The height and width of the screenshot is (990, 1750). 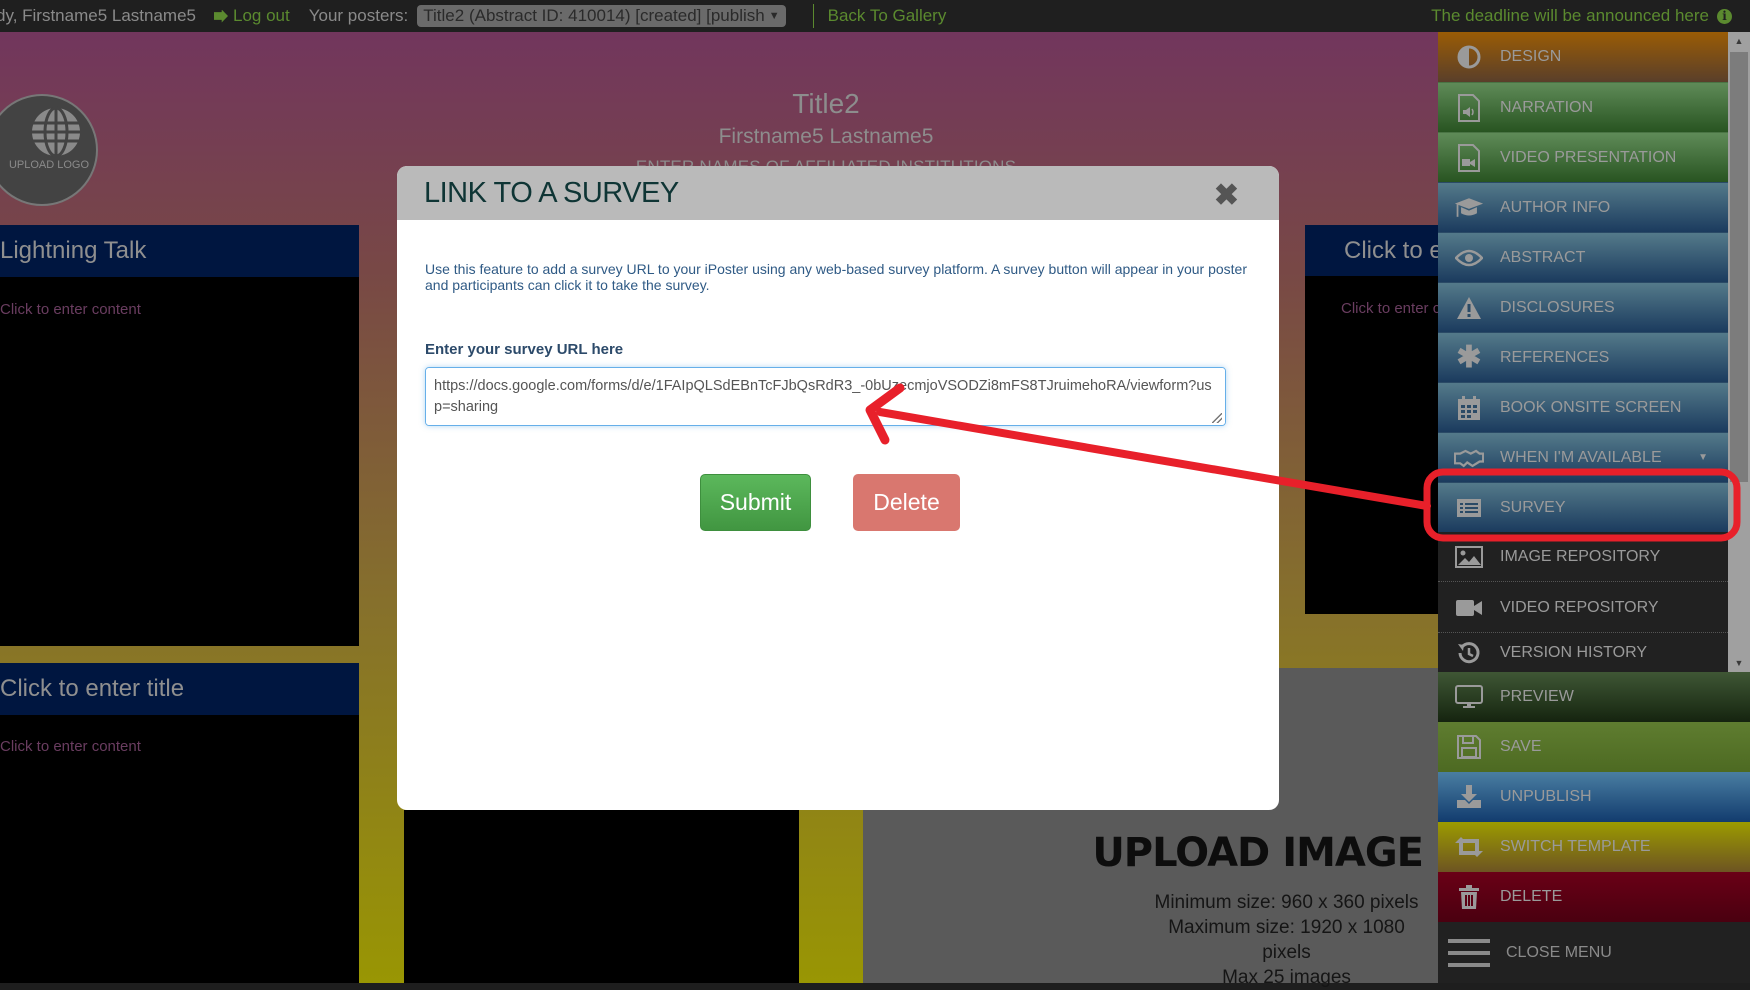 What do you see at coordinates (73, 250) in the screenshot?
I see `panel-title: Lightning Talk` at bounding box center [73, 250].